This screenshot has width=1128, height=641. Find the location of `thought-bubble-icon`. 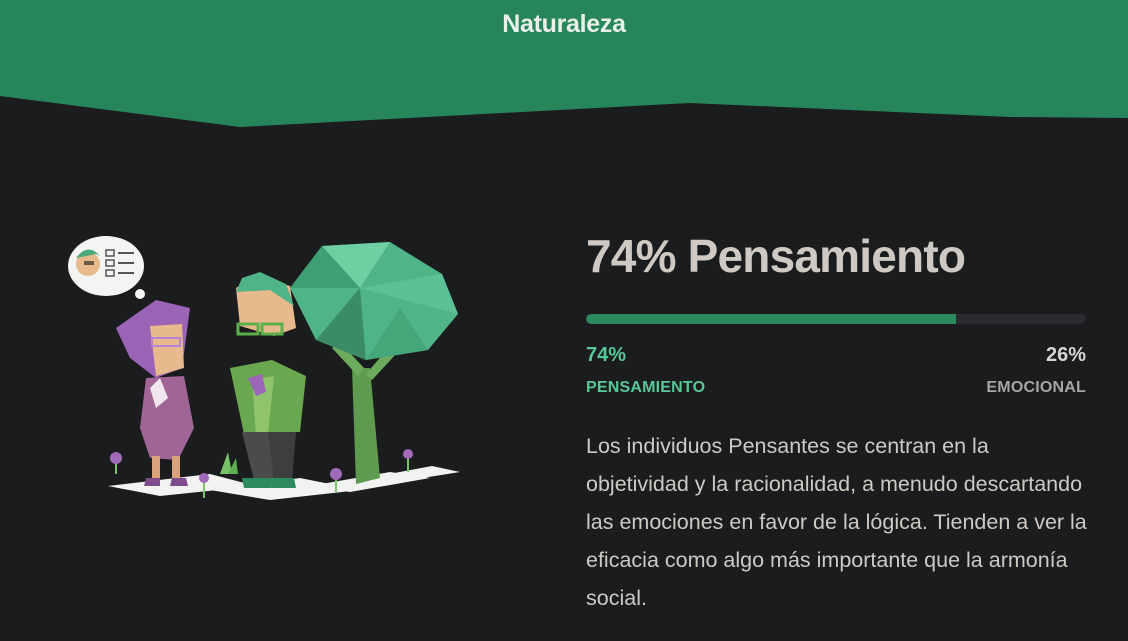

thought-bubble-icon is located at coordinates (106, 267).